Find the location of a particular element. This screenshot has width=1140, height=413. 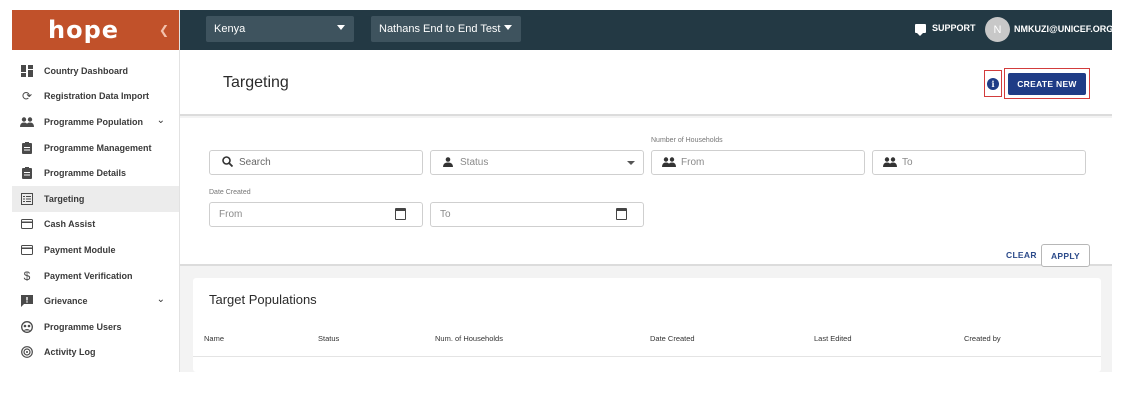

info-icon: i is located at coordinates (993, 83).